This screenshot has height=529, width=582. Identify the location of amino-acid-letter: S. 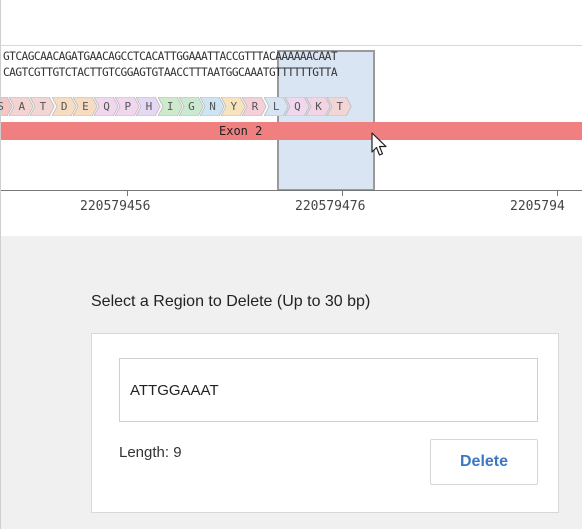
(2, 106).